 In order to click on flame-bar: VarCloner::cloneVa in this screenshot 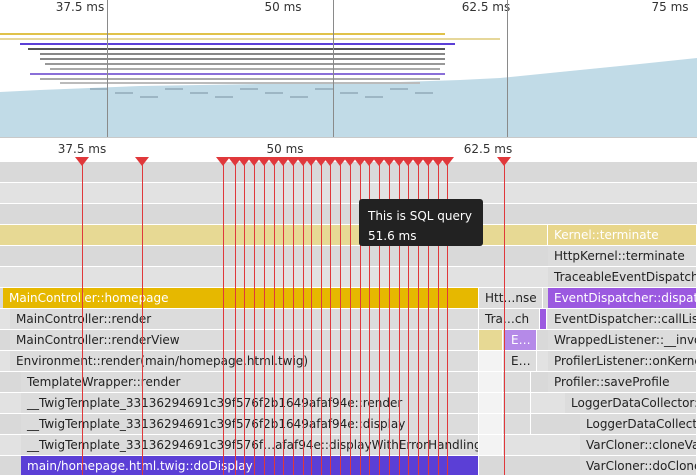, I will do `click(638, 445)`.